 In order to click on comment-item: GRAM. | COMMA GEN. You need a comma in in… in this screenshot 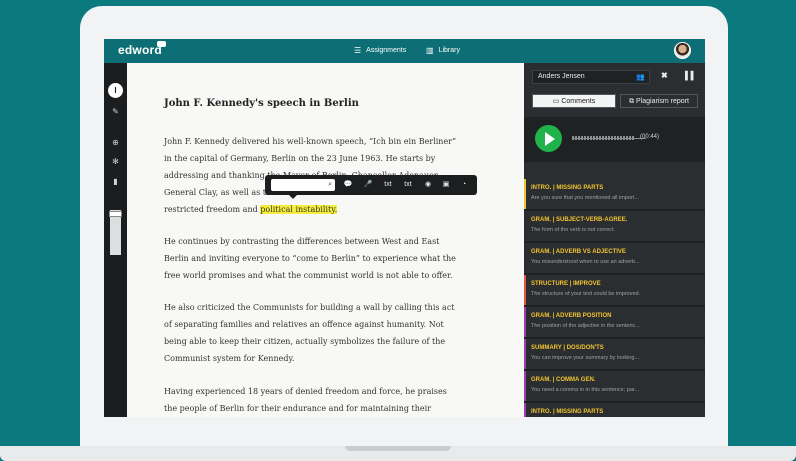, I will do `click(614, 387)`.